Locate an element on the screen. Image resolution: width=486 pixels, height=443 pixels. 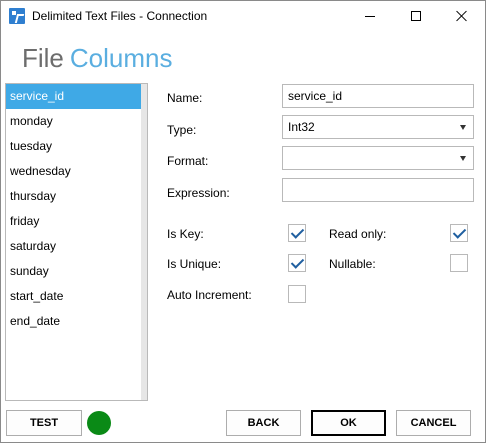
type-label: Type: is located at coordinates (182, 130).